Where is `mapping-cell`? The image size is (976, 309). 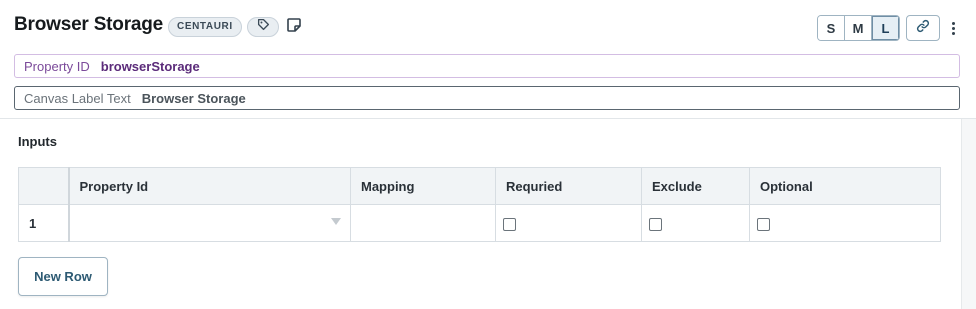
mapping-cell is located at coordinates (423, 223).